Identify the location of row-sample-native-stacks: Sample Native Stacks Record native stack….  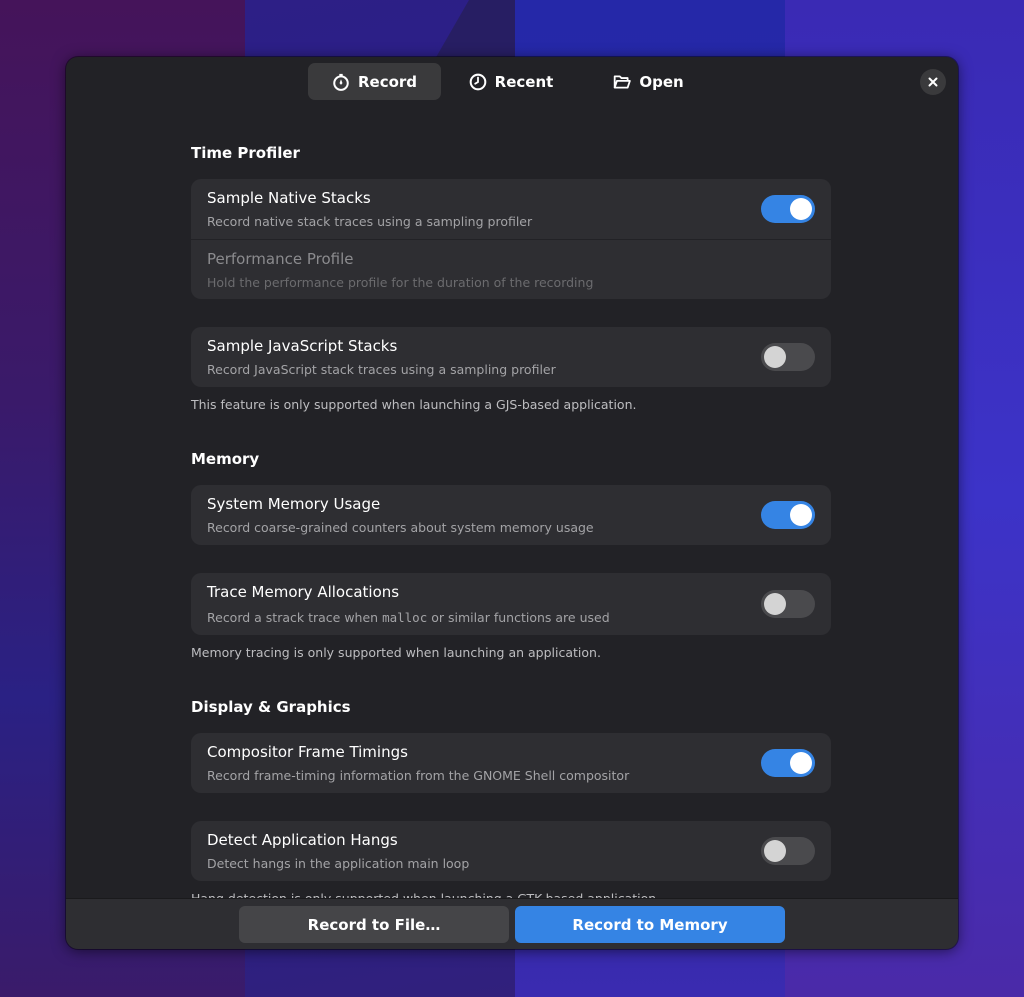
(511, 209).